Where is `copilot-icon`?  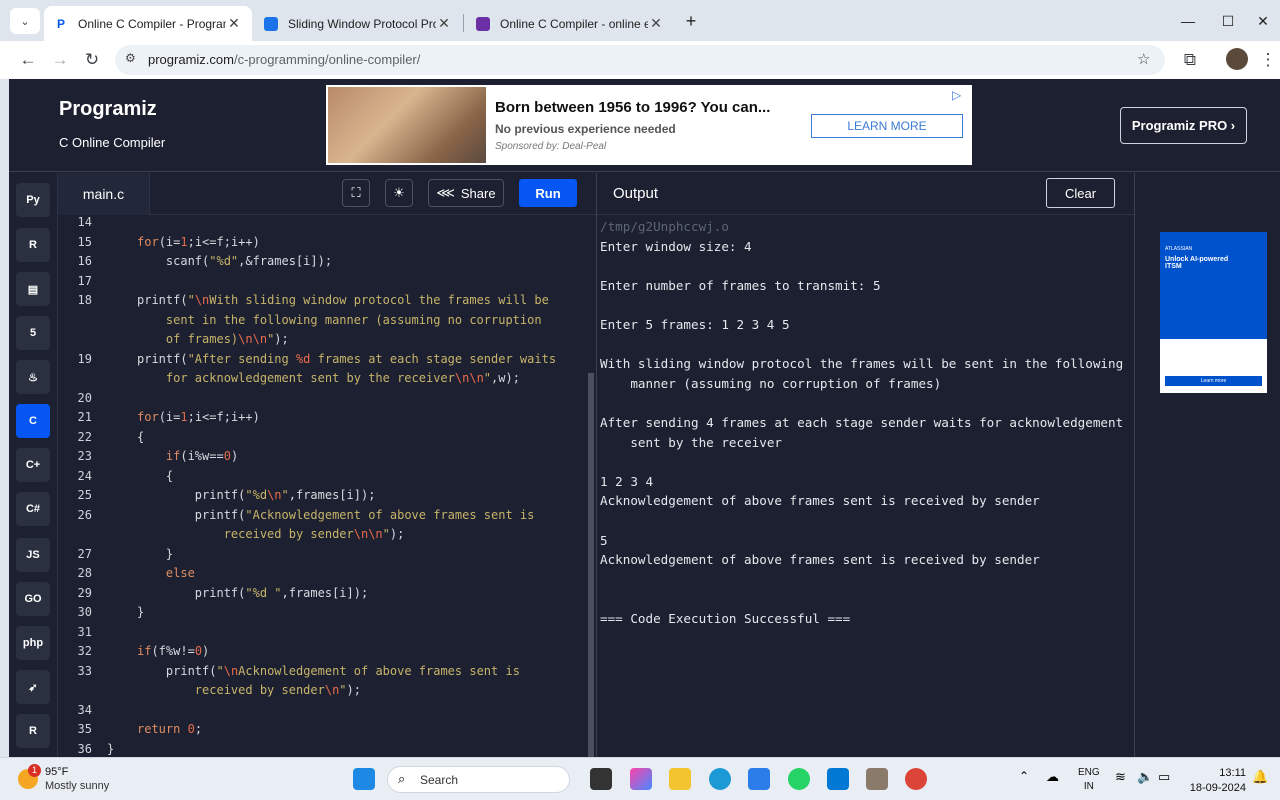
copilot-icon is located at coordinates (641, 779).